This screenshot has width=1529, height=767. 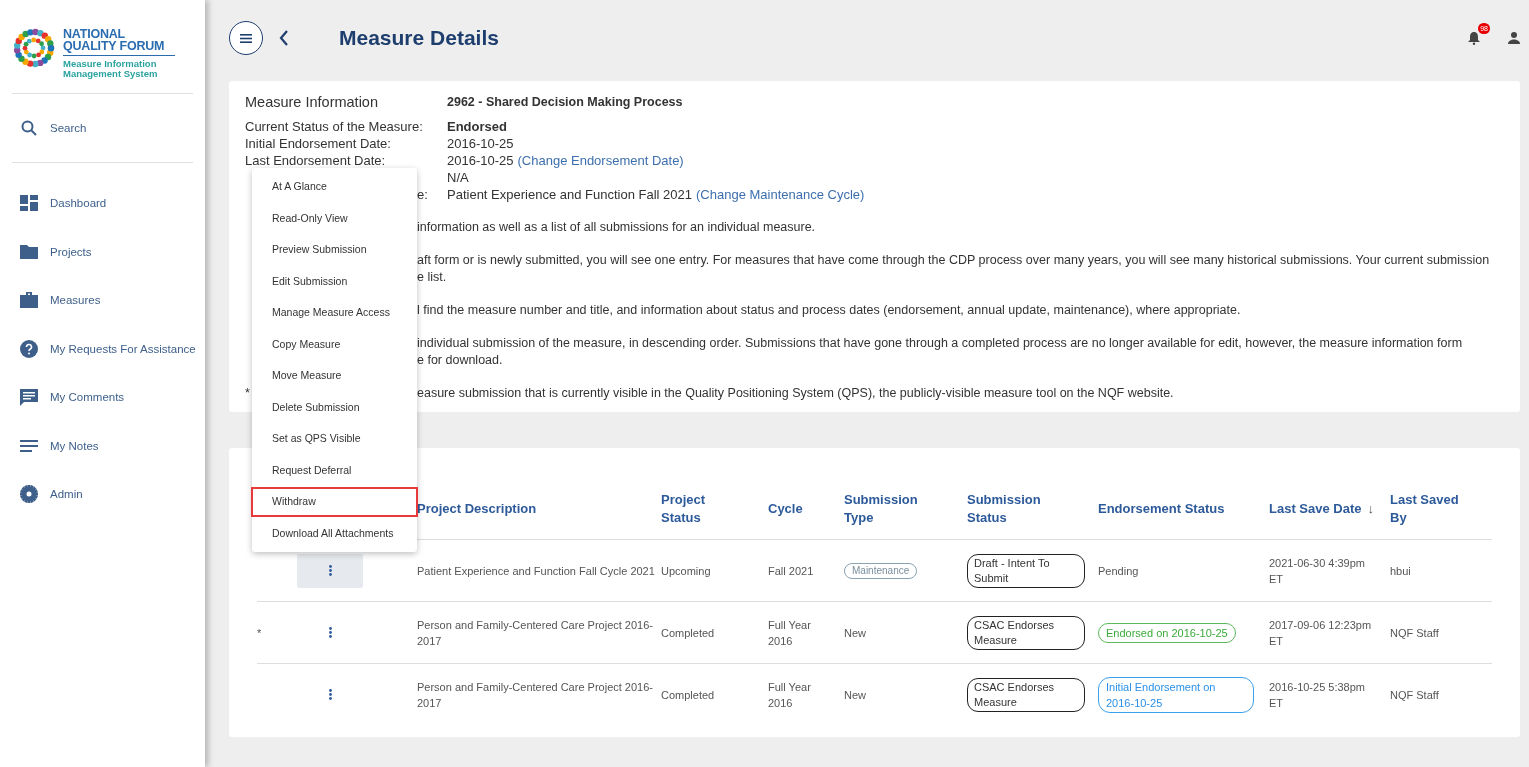 What do you see at coordinates (686, 571) in the screenshot?
I see `table-cell-text: Upcoming` at bounding box center [686, 571].